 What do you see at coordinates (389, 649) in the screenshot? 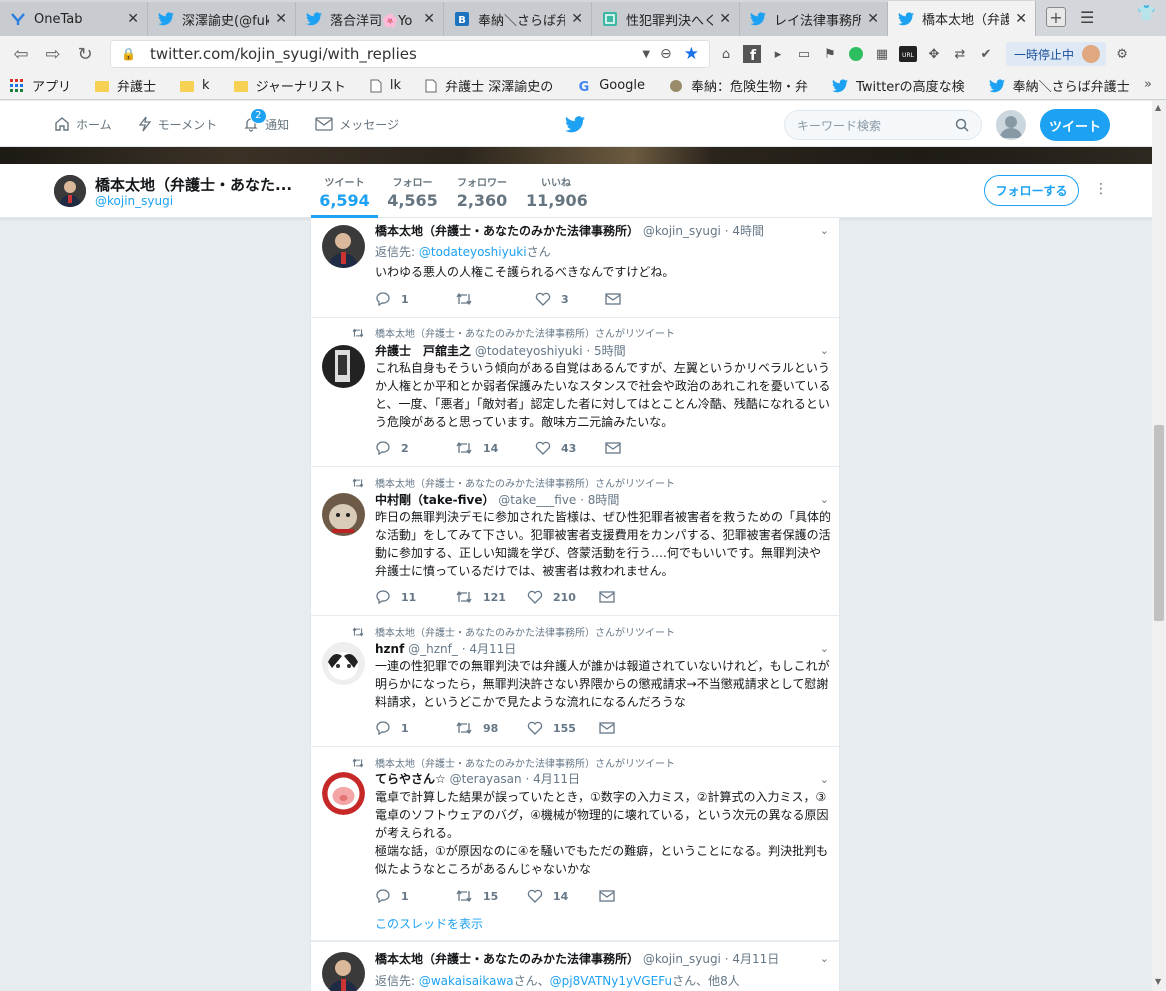
I see `tweet-author-name: hznf` at bounding box center [389, 649].